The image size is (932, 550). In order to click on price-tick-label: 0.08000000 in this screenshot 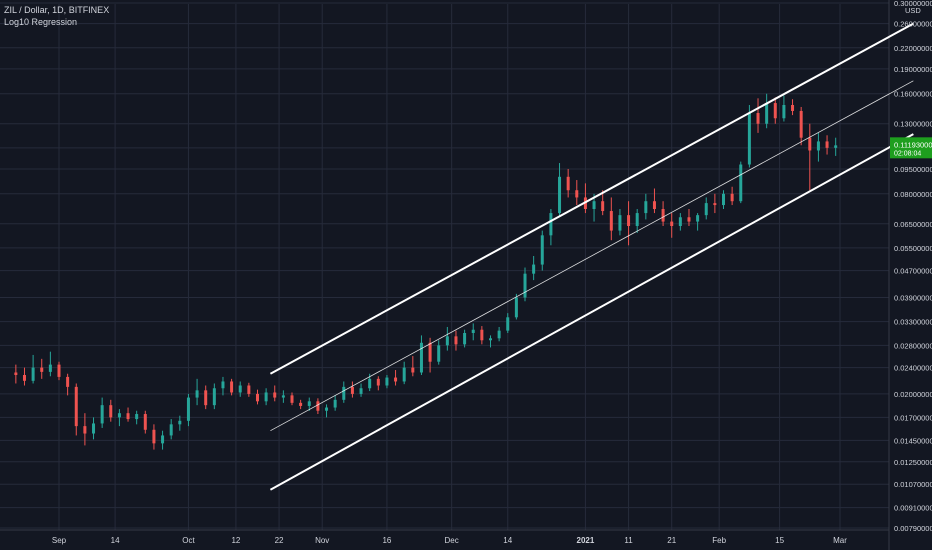, I will do `click(913, 194)`.